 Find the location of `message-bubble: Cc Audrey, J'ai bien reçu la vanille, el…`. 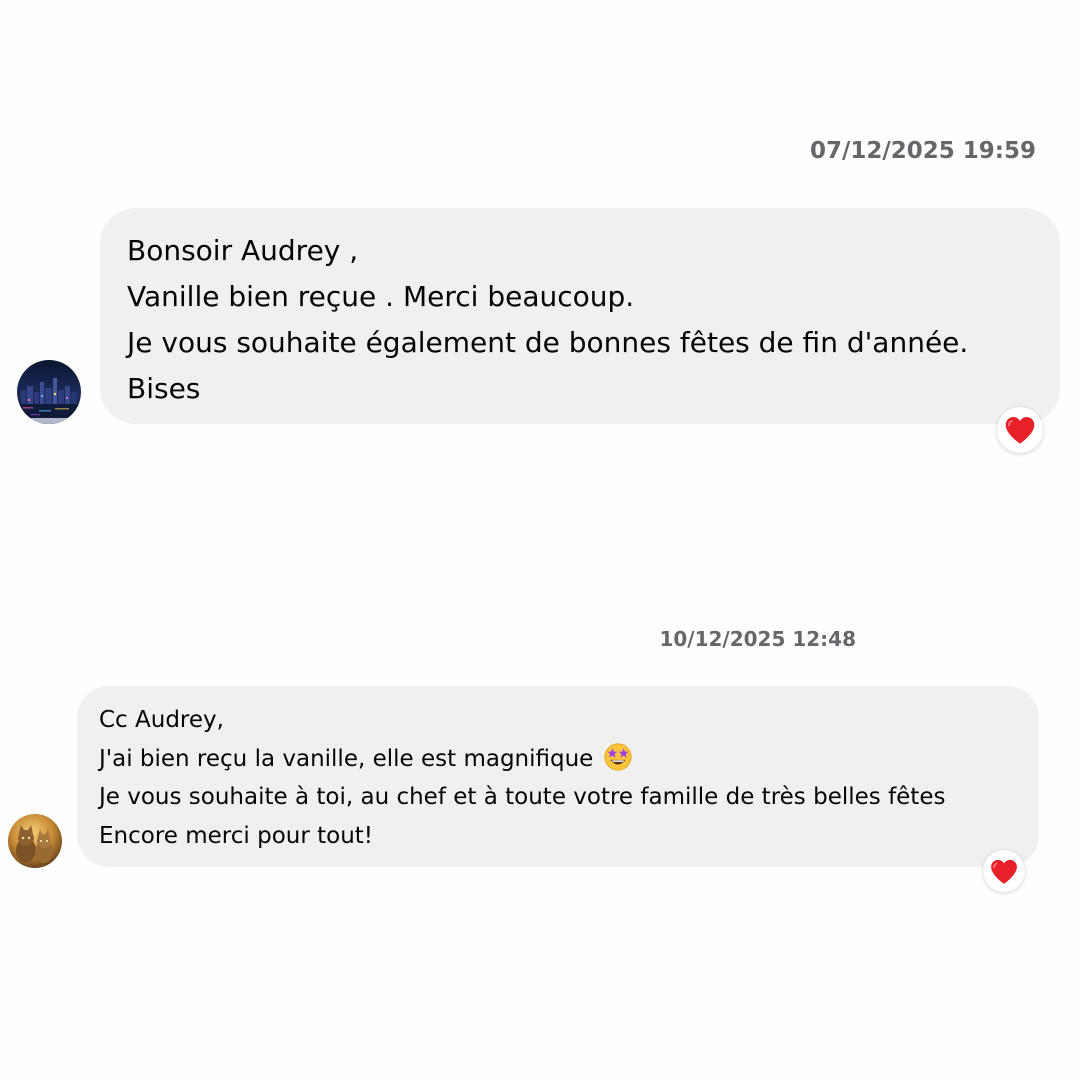

message-bubble: Cc Audrey, J'ai bien reçu la vanille, el… is located at coordinates (558, 776).